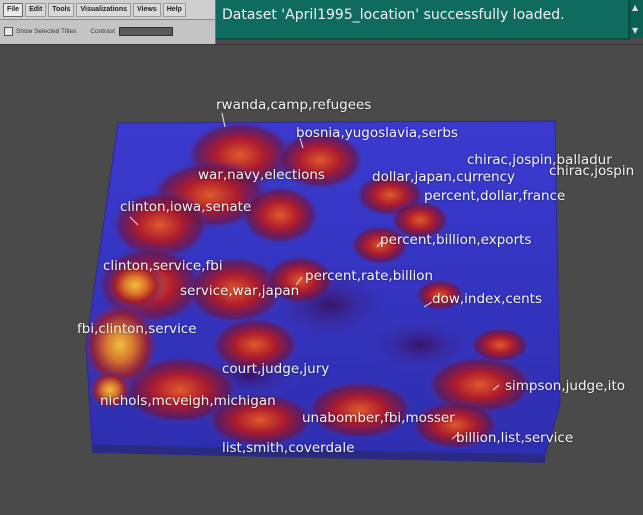 The width and height of the screenshot is (643, 515). I want to click on topic-label: court,judge,jury, so click(275, 369).